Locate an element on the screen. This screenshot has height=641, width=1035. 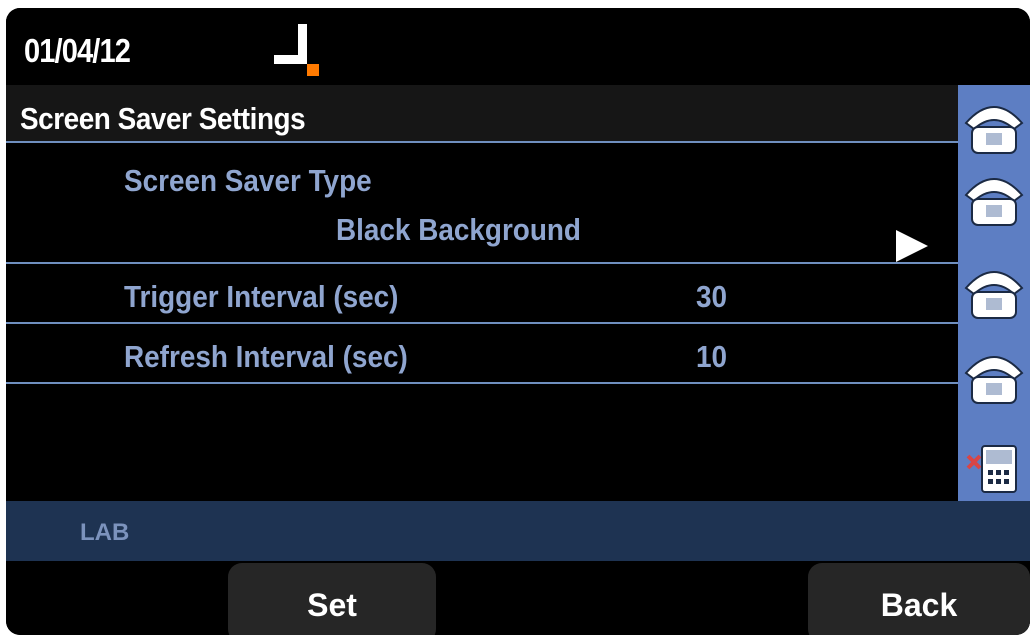
screen-saver-type-value: Black Background is located at coordinates (458, 229).